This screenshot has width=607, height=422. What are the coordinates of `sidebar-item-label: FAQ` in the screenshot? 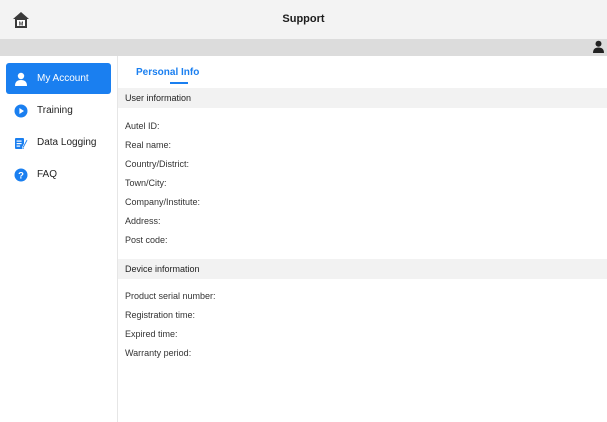 It's located at (47, 174).